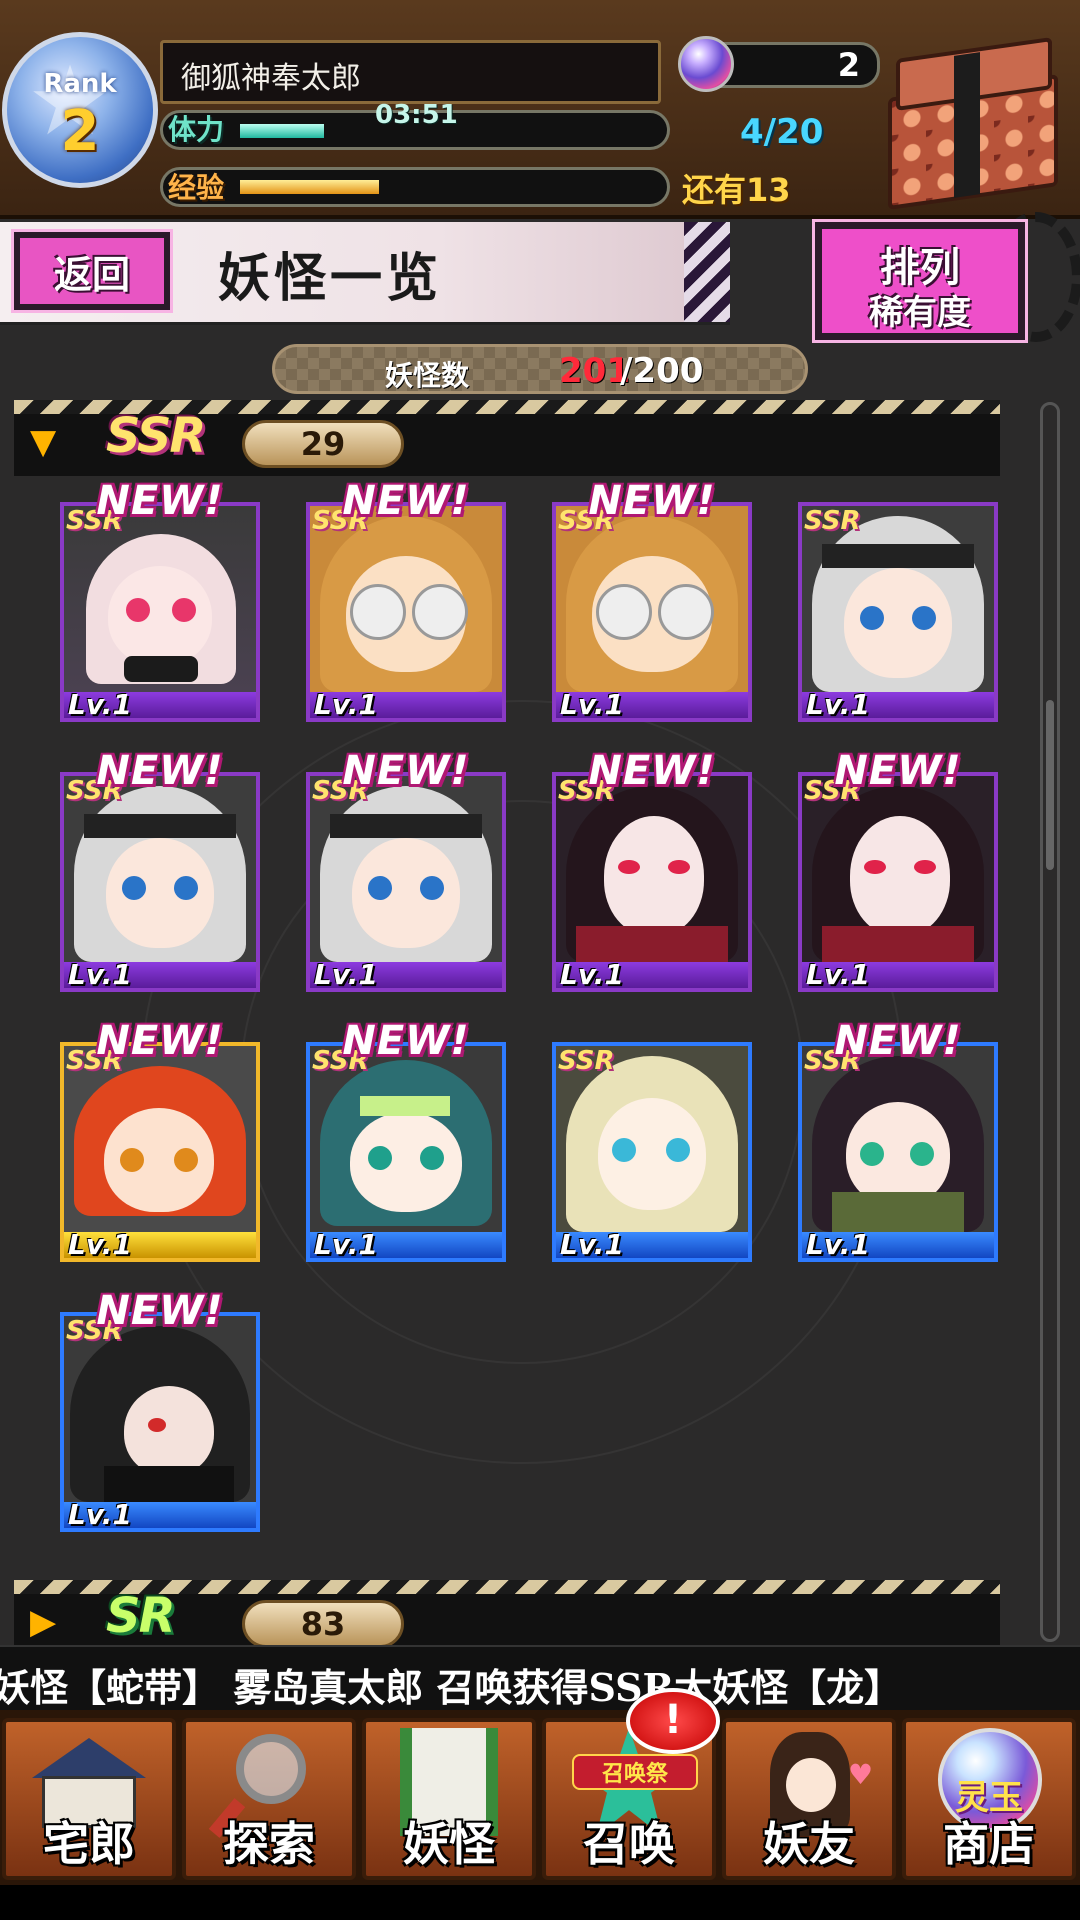 Image resolution: width=1080 pixels, height=1920 pixels. What do you see at coordinates (427, 375) in the screenshot?
I see `yokai-count-label: 妖怪数` at bounding box center [427, 375].